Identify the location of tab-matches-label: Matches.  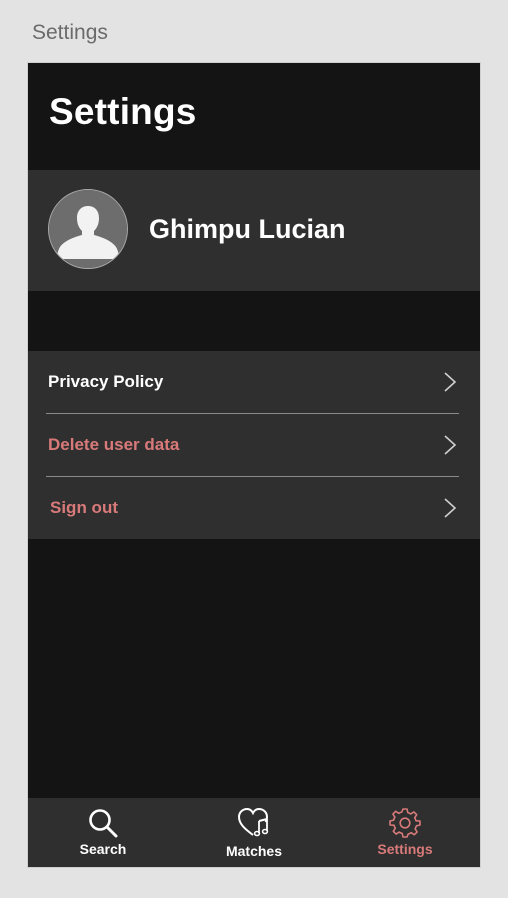
(254, 851).